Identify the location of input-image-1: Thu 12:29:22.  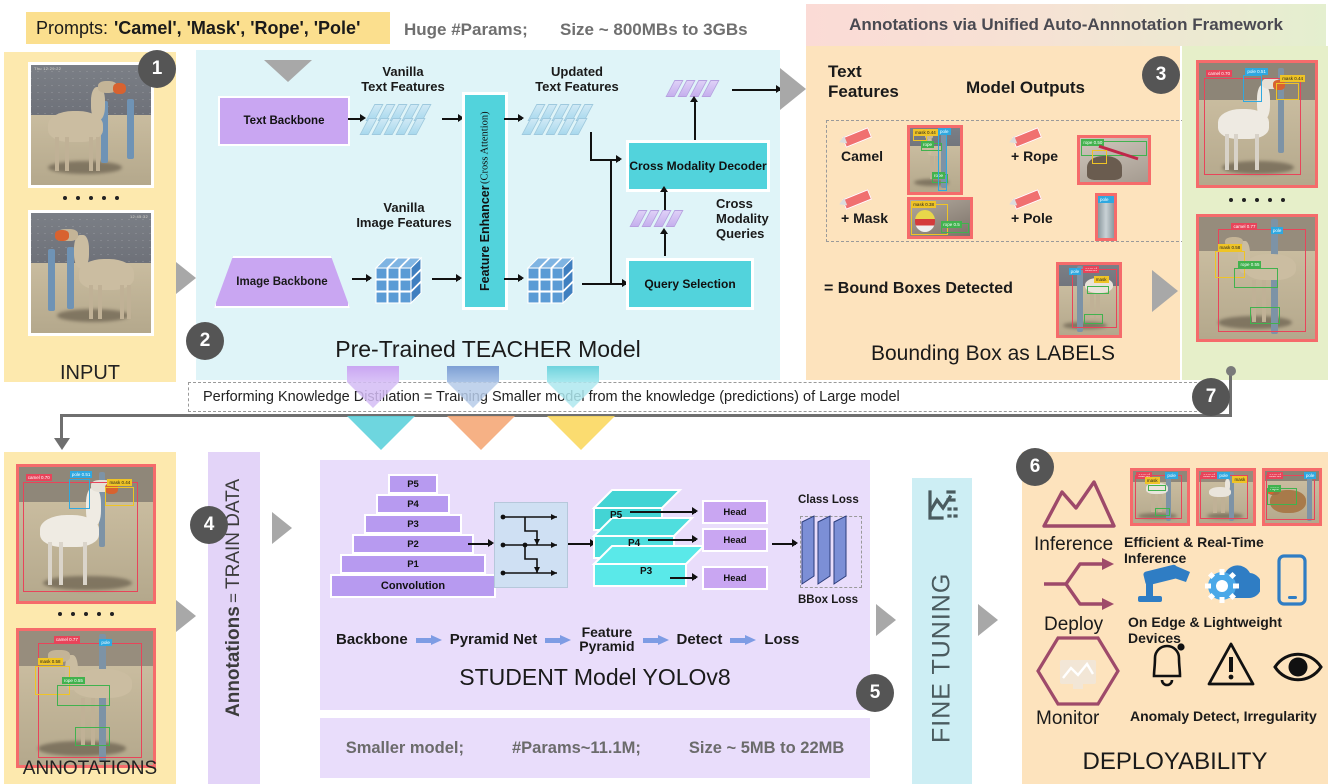
(91, 125).